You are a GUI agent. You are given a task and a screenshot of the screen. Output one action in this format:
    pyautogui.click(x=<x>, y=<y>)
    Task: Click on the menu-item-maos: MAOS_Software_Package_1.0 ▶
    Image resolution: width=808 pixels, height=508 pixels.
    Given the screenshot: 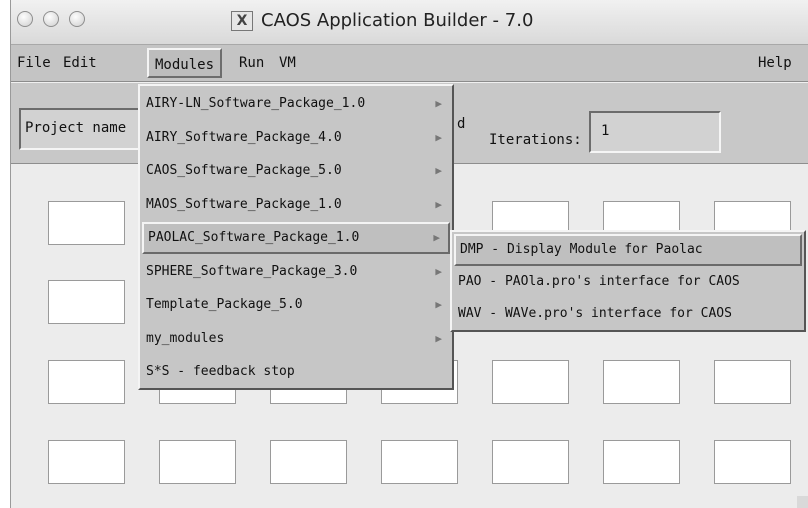 What is the action you would take?
    pyautogui.click(x=296, y=205)
    